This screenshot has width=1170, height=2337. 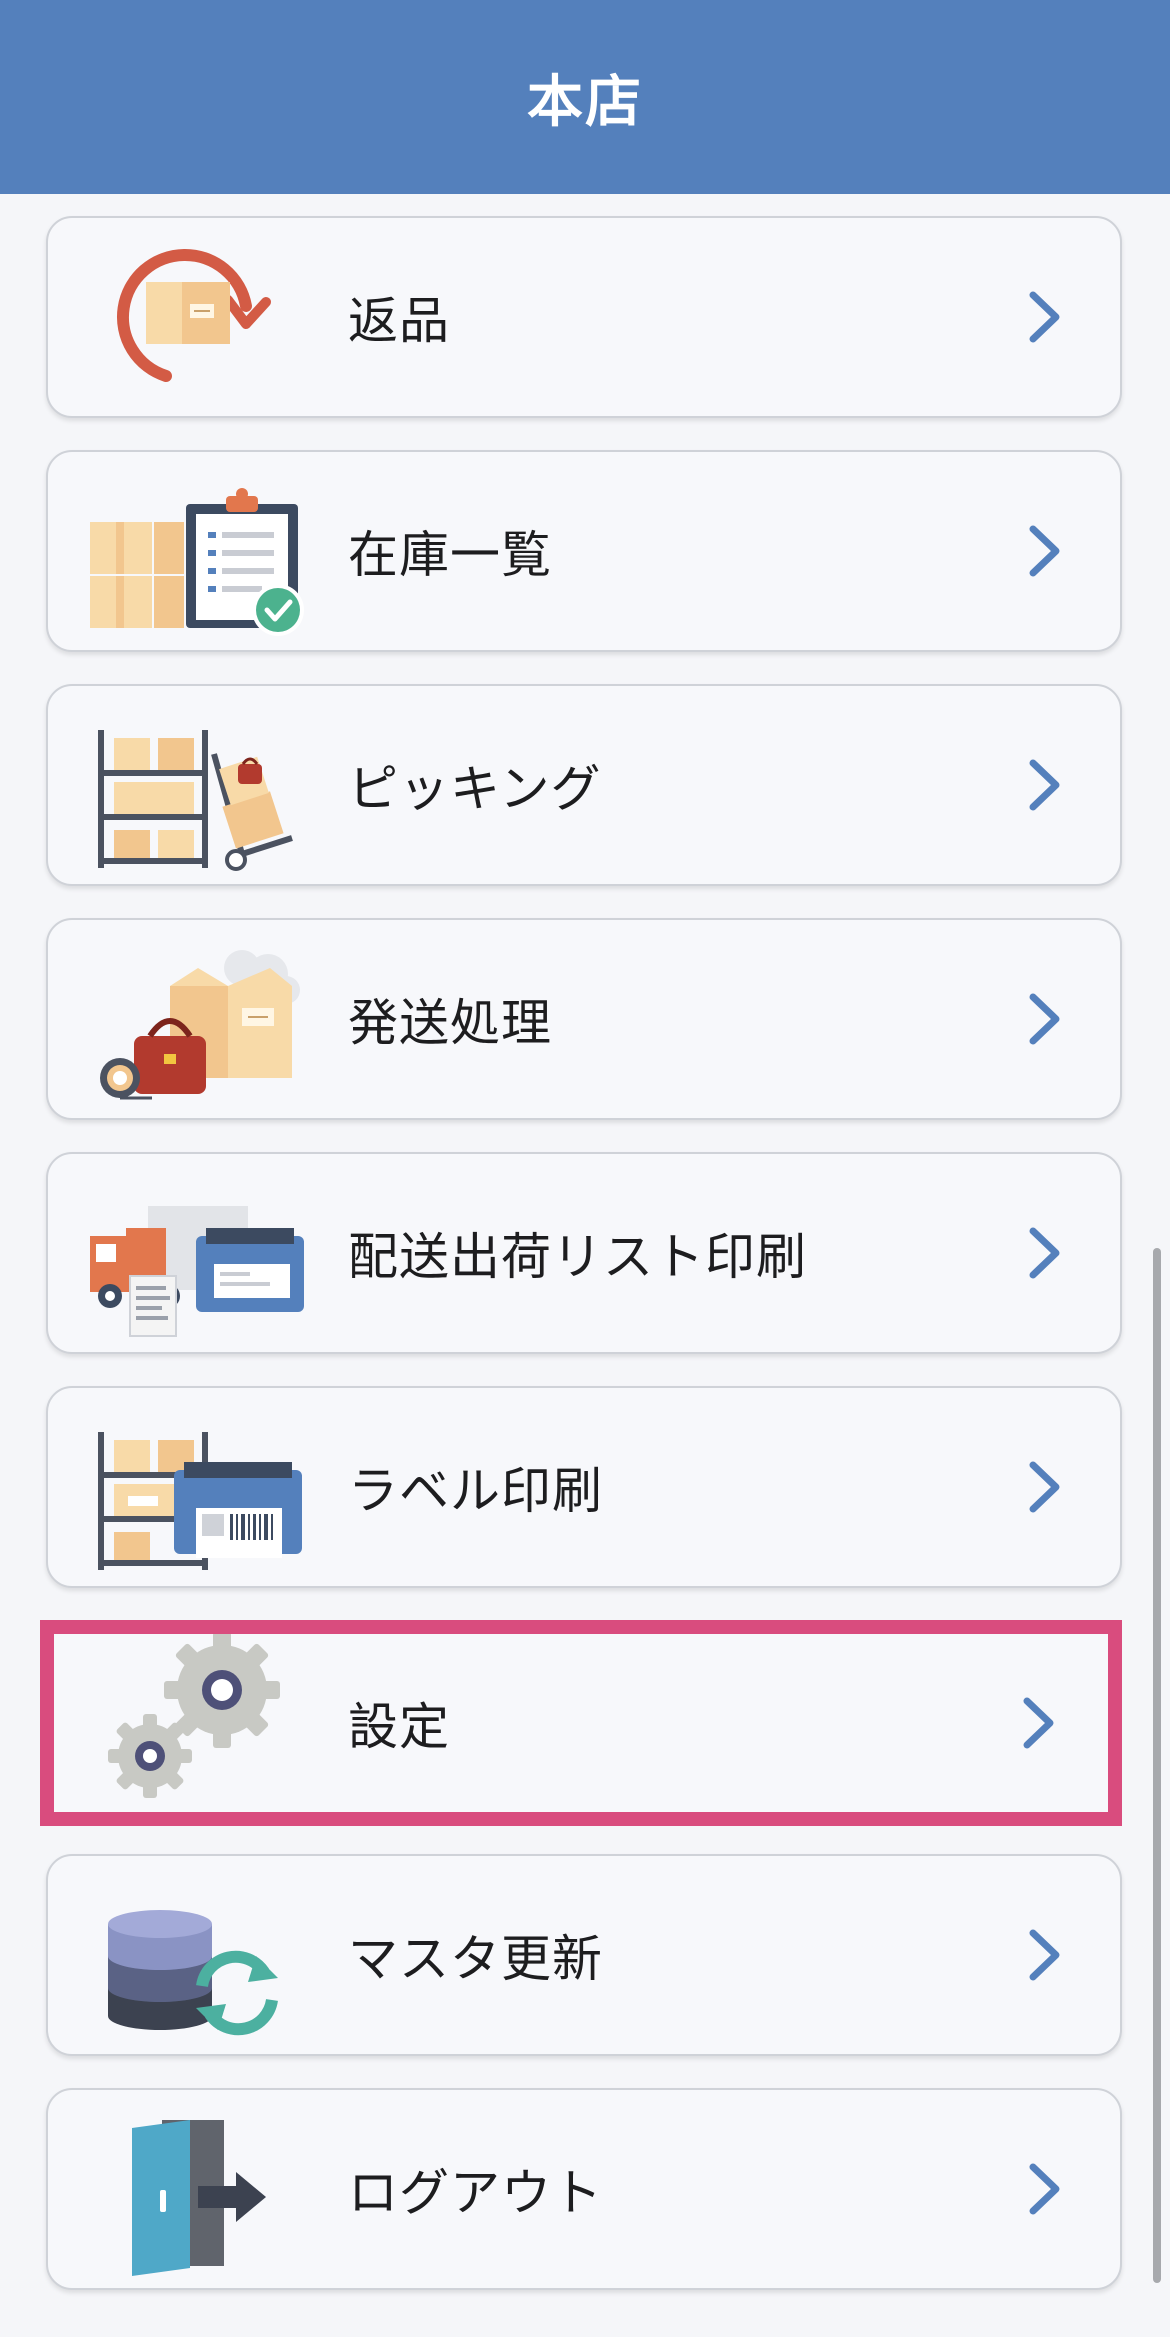 What do you see at coordinates (475, 1491) in the screenshot?
I see `menu-item-label: ラベル印刷` at bounding box center [475, 1491].